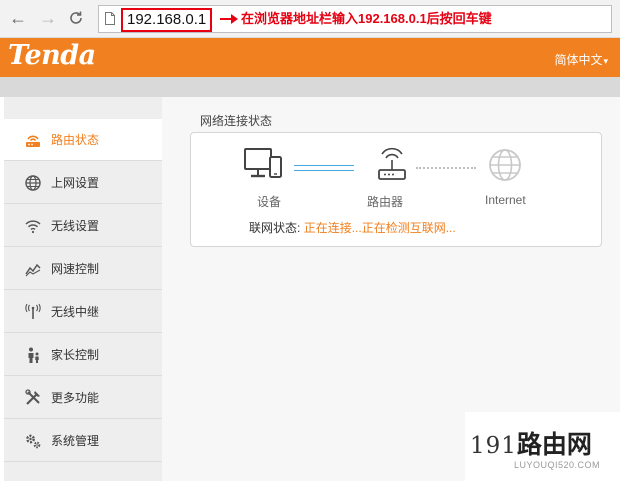  What do you see at coordinates (52, 55) in the screenshot?
I see `tenda-logo: Tenda` at bounding box center [52, 55].